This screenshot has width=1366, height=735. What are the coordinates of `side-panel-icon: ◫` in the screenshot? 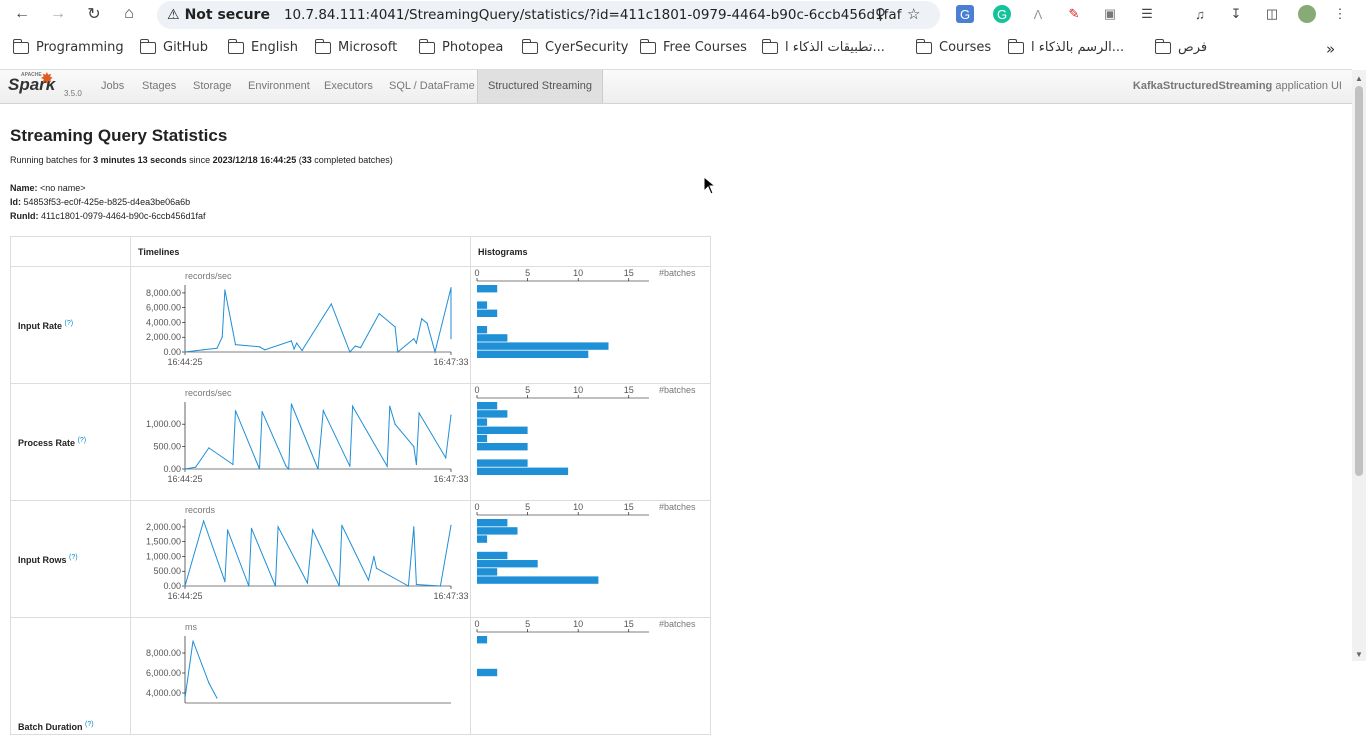 It's located at (1272, 14).